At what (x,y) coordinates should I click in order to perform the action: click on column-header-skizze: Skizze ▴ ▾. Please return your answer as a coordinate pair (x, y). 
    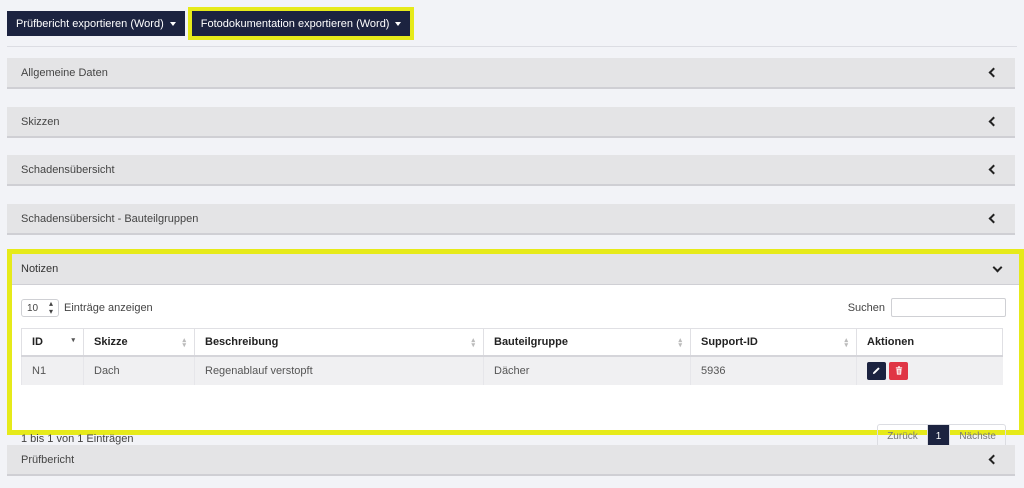
    Looking at the image, I should click on (139, 342).